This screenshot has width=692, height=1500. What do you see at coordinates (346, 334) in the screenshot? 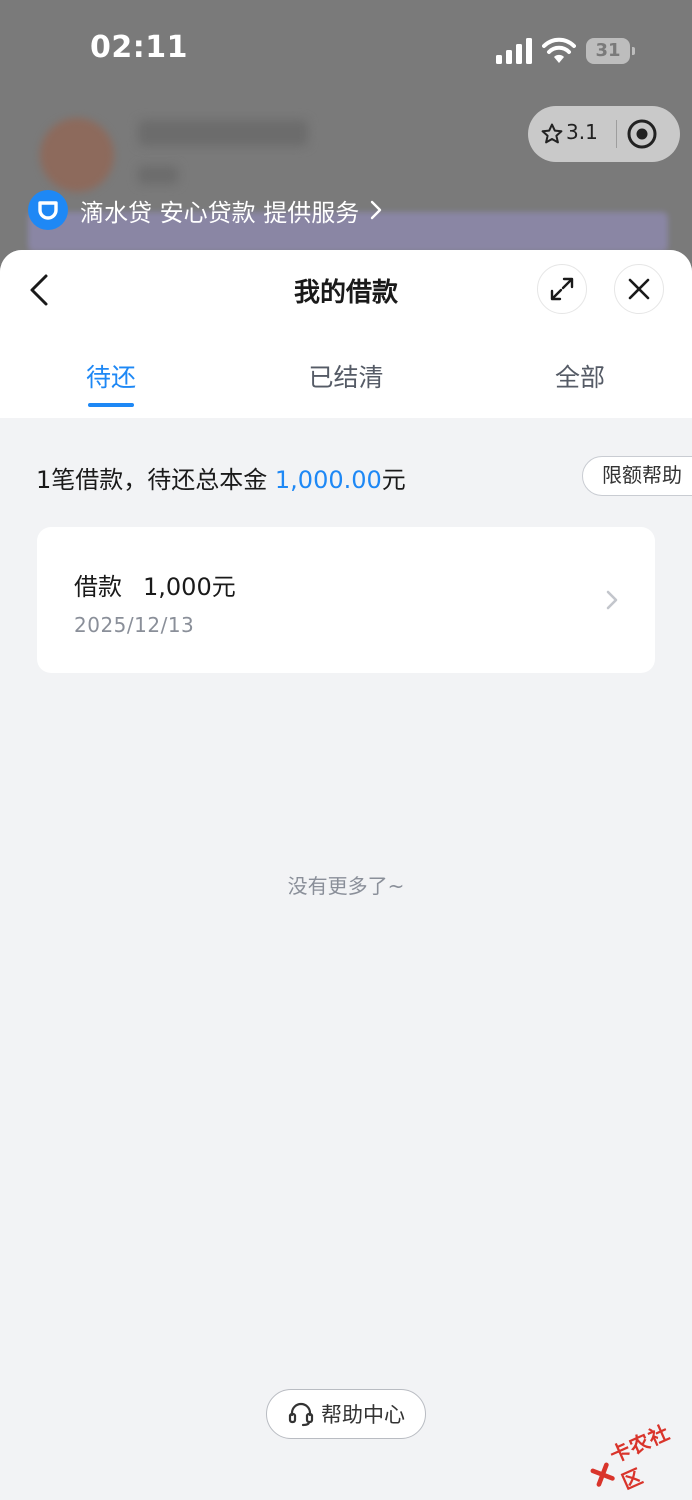
I see `sheet-header: 我的借款 待还 已结清 全部` at bounding box center [346, 334].